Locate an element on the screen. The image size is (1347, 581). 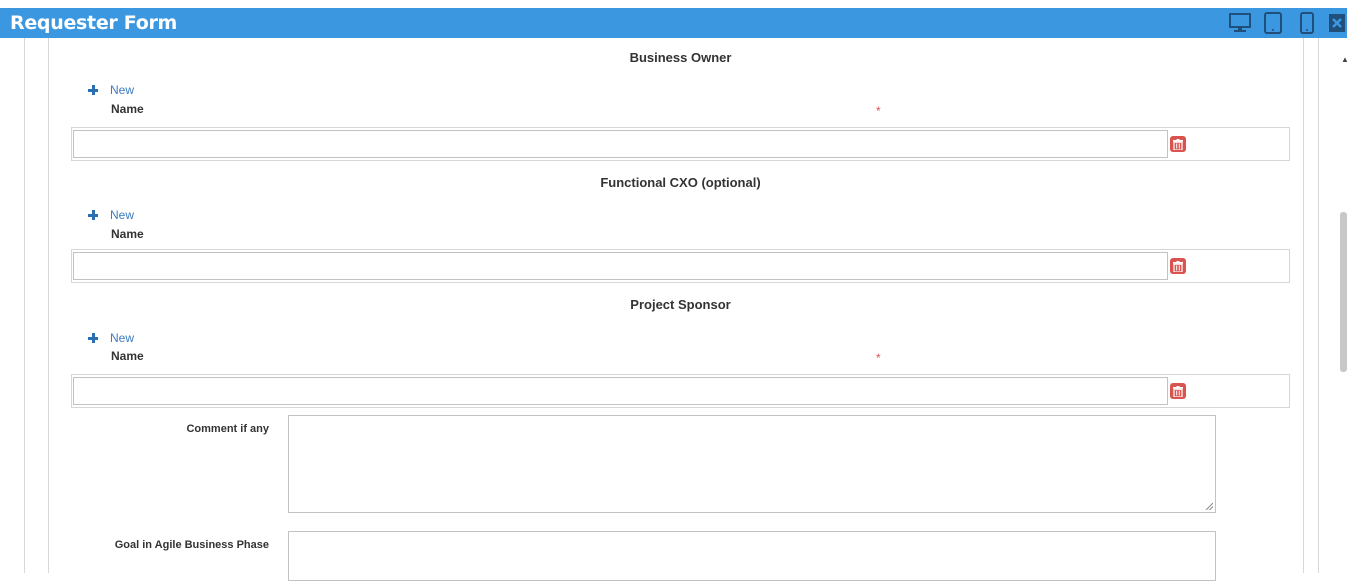
business-owner-row is located at coordinates (680, 144).